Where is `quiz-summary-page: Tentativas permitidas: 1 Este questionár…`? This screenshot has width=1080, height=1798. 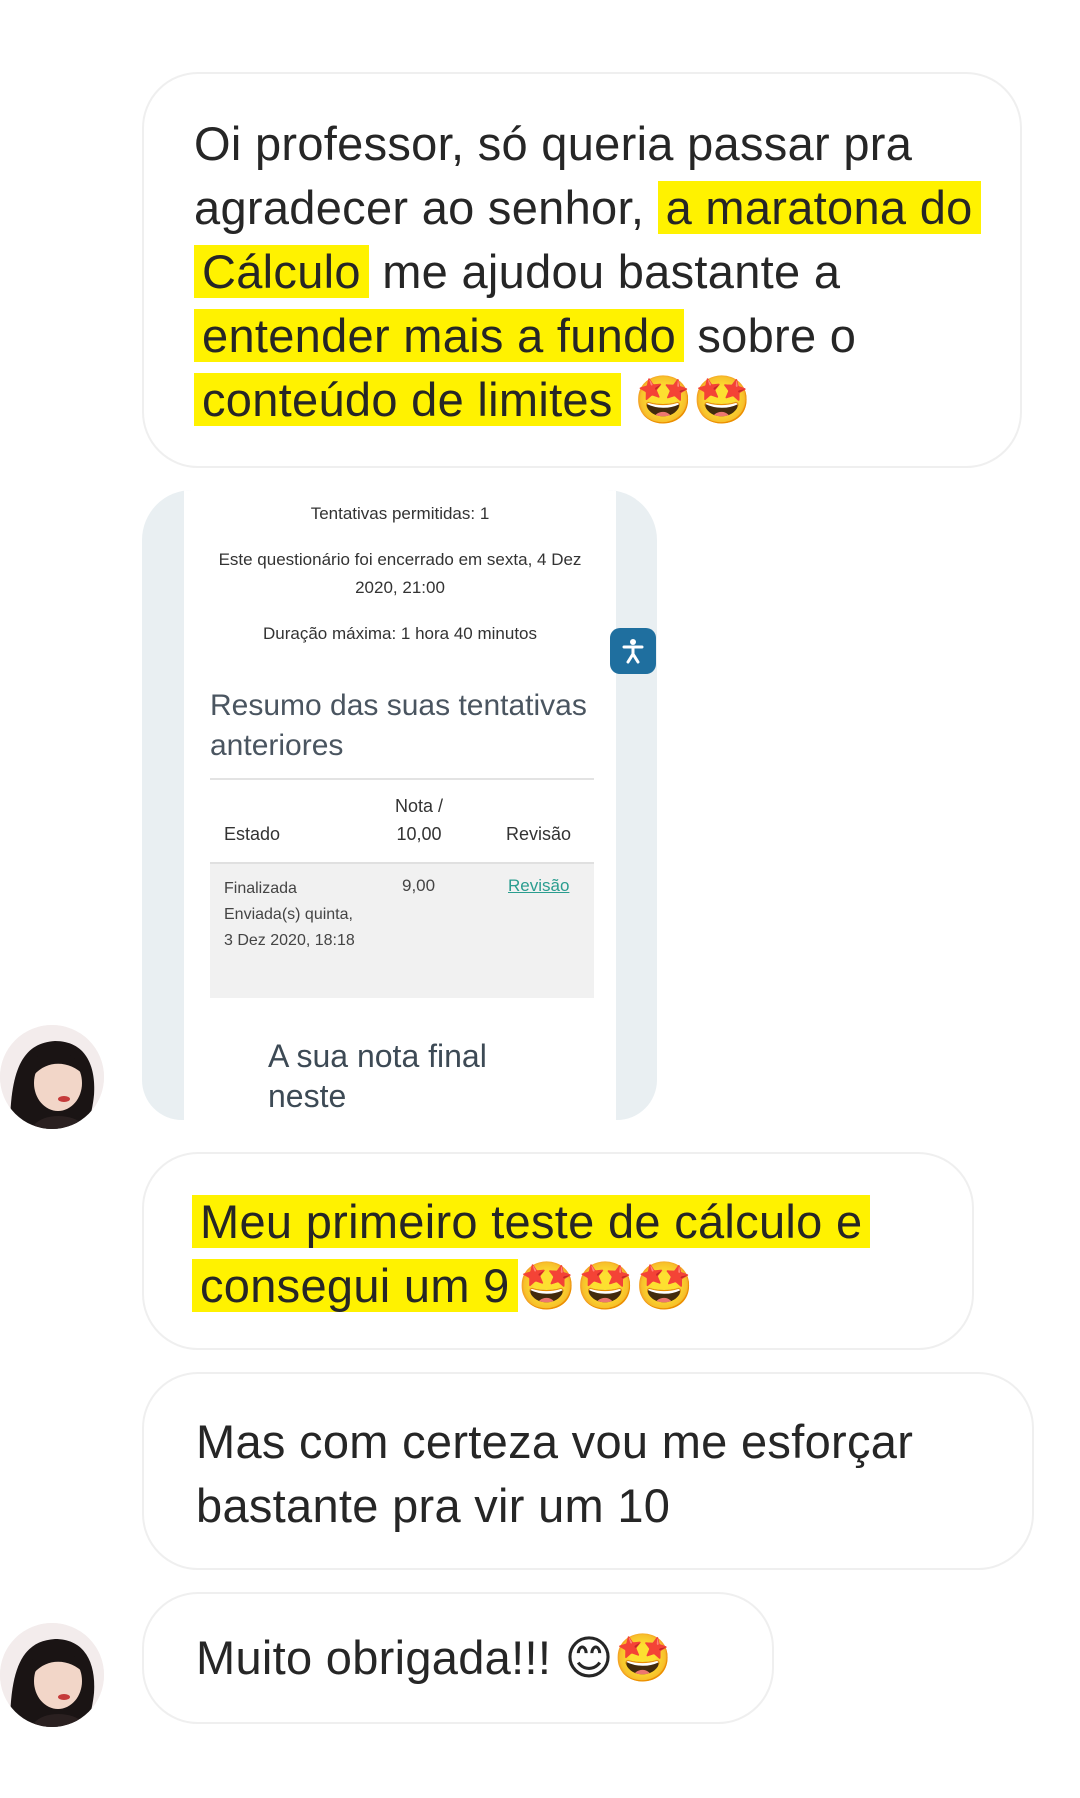 quiz-summary-page: Tentativas permitidas: 1 Este questionár… is located at coordinates (400, 805).